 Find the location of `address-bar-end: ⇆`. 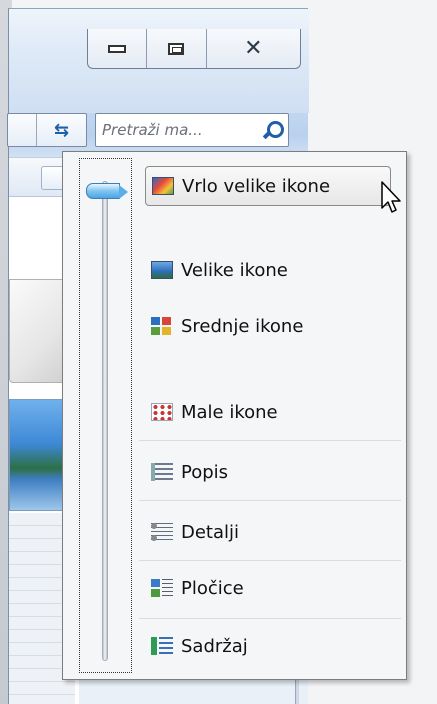

address-bar-end: ⇆ is located at coordinates (47, 130).